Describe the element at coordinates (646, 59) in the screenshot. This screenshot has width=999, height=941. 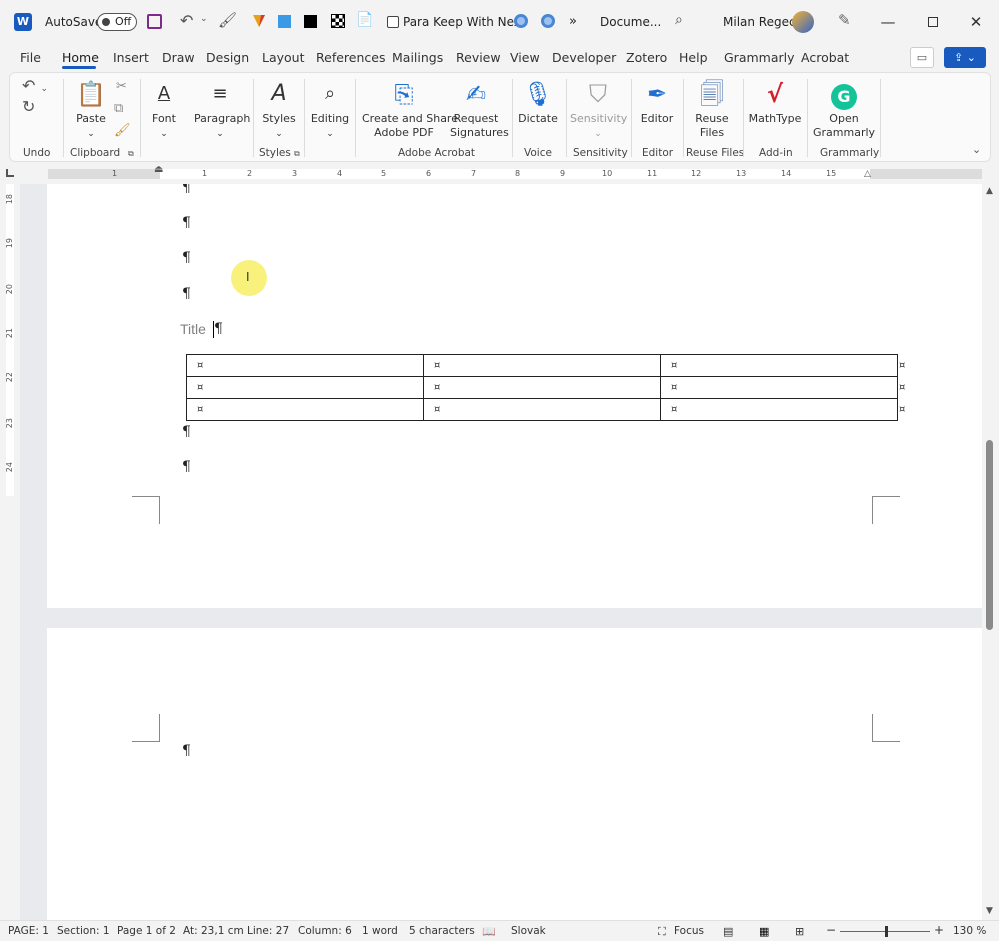
I see `tab-zotero: Zotero` at that location.